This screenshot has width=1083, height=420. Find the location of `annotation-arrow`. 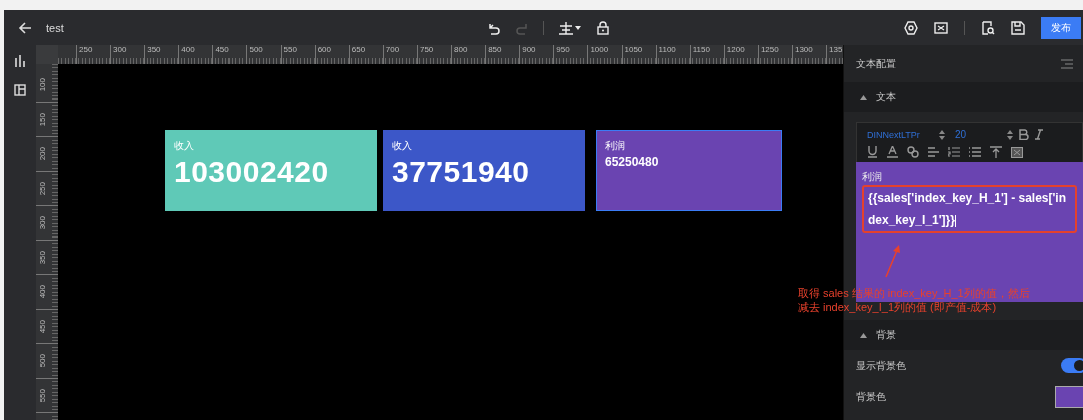

annotation-arrow is located at coordinates (893, 261).